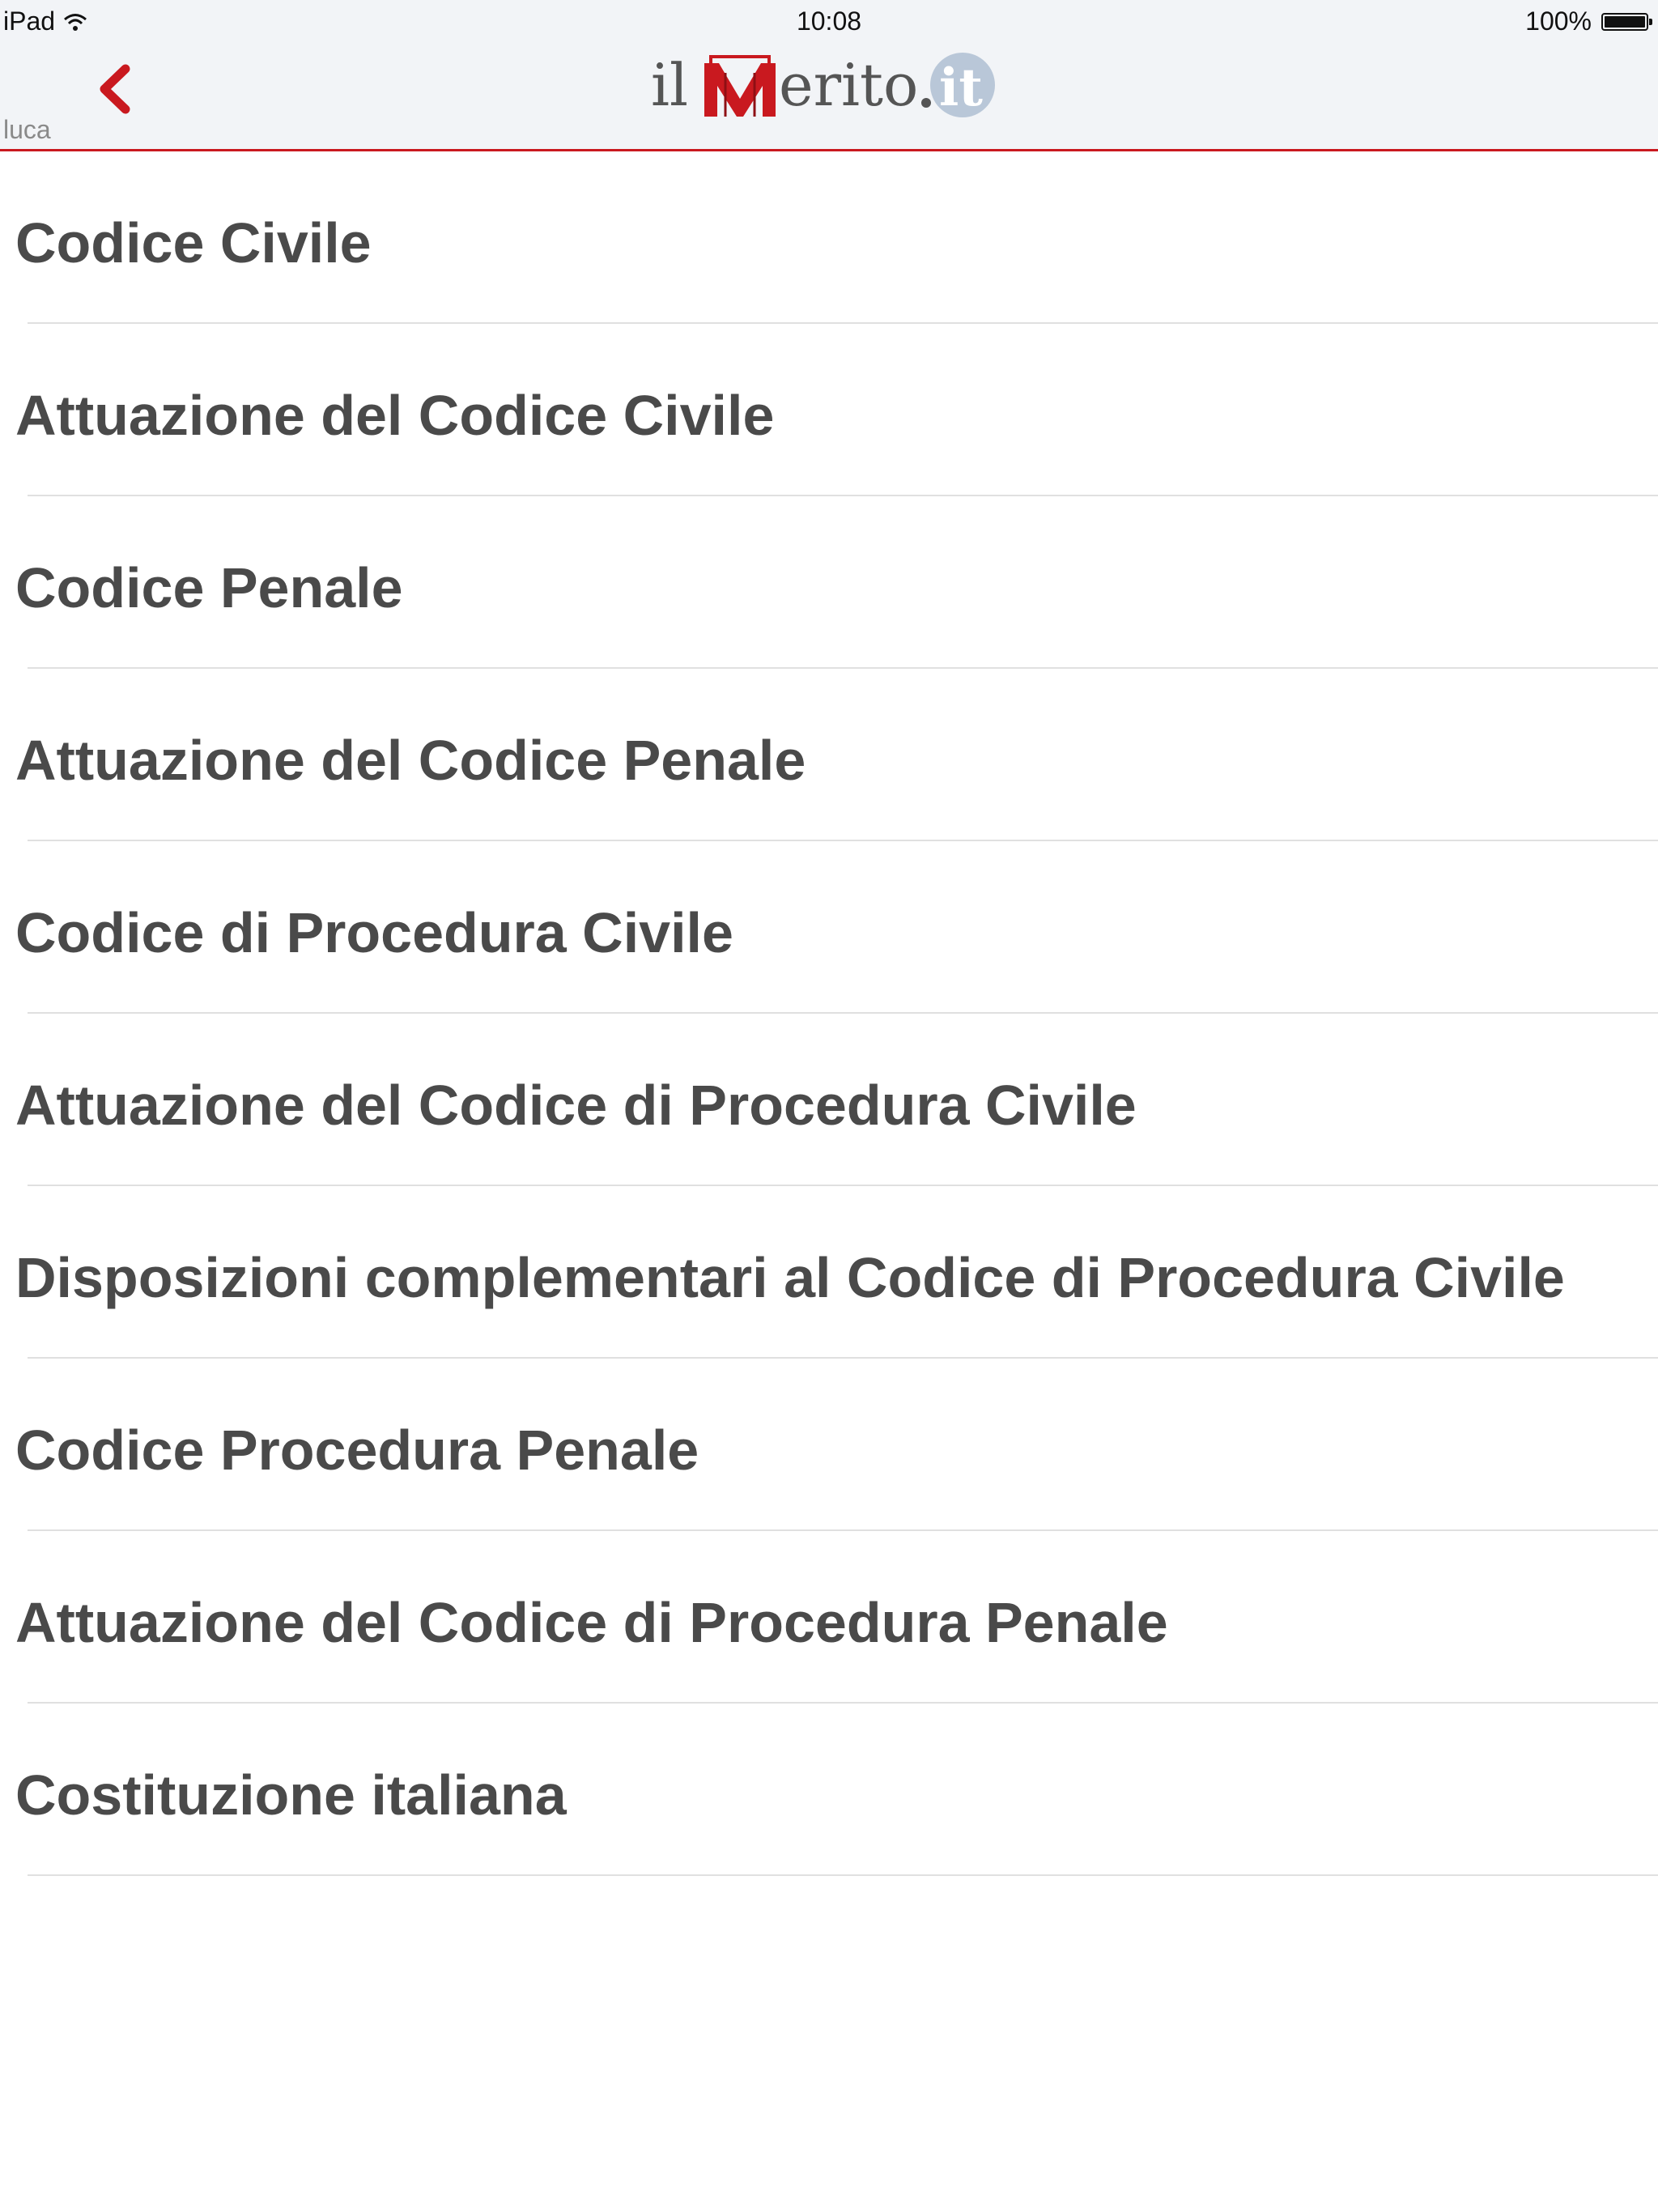  Describe the element at coordinates (843, 1875) in the screenshot. I see `divider` at that location.